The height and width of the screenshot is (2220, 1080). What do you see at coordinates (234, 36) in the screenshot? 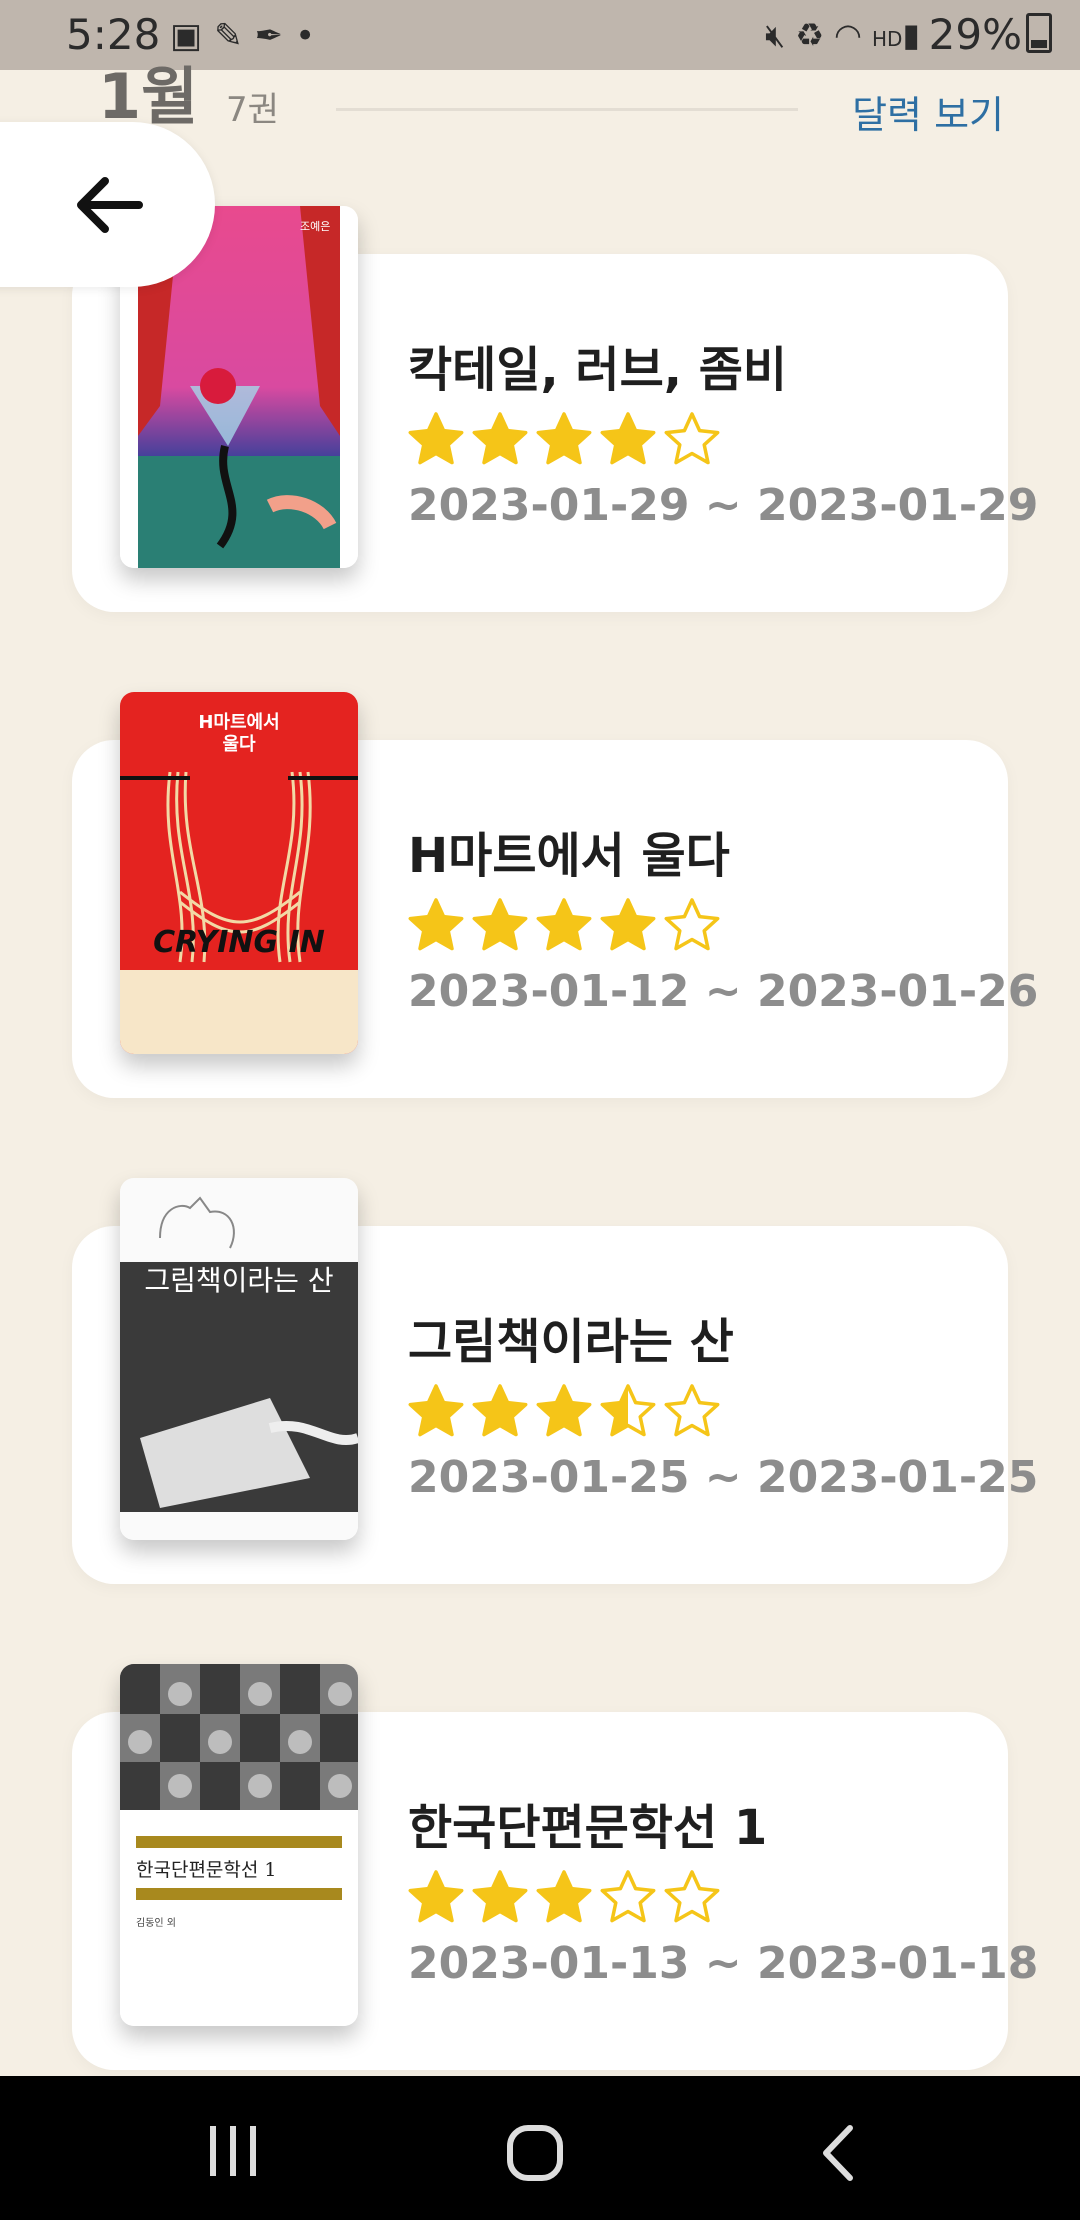
I see `pen-icon: ✎` at bounding box center [234, 36].